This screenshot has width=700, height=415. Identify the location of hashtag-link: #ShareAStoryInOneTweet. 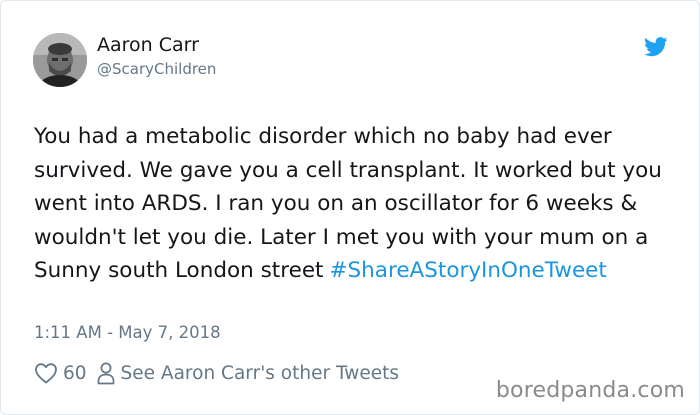
(467, 270).